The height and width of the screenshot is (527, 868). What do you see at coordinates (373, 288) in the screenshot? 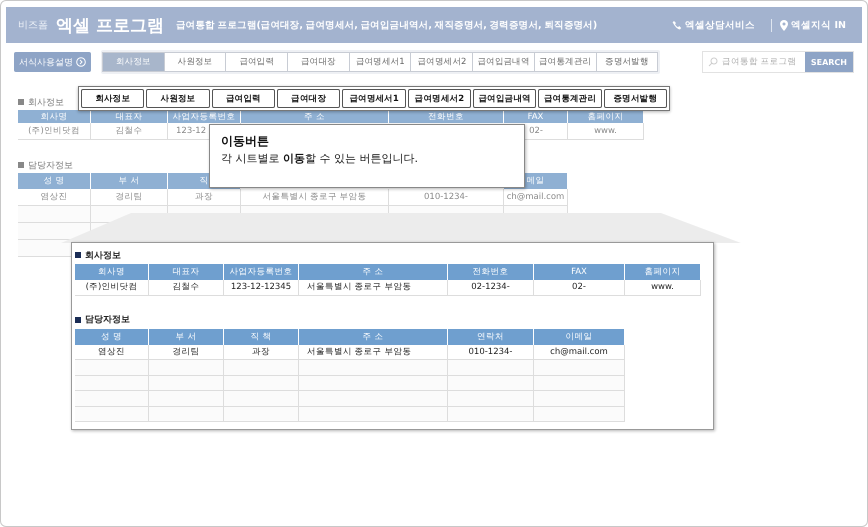
I see `table-cell: 서울특별시 종로구 부암동` at bounding box center [373, 288].